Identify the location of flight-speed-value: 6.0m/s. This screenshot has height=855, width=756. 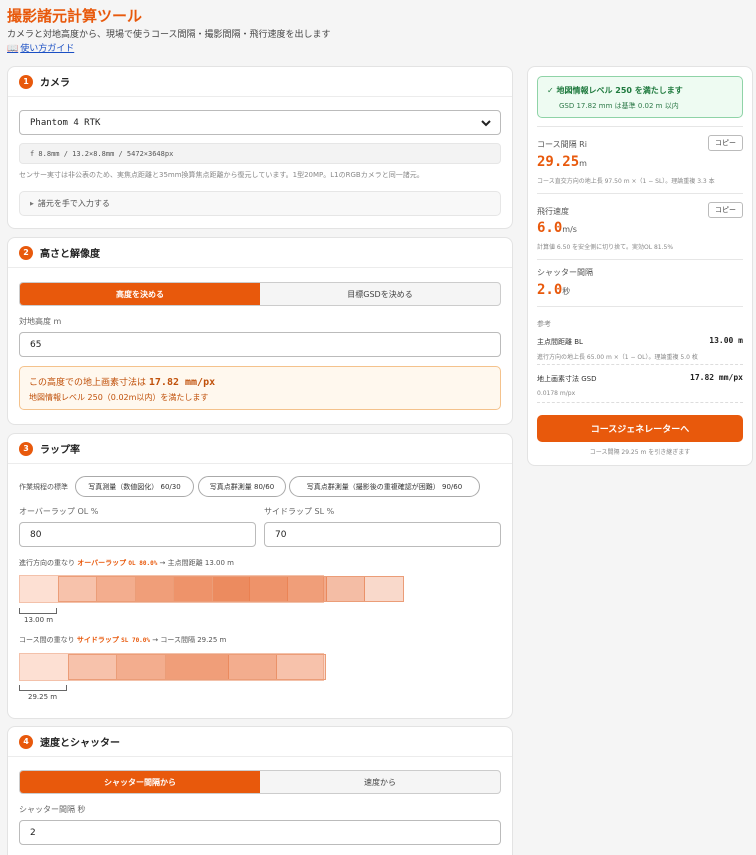
(557, 228).